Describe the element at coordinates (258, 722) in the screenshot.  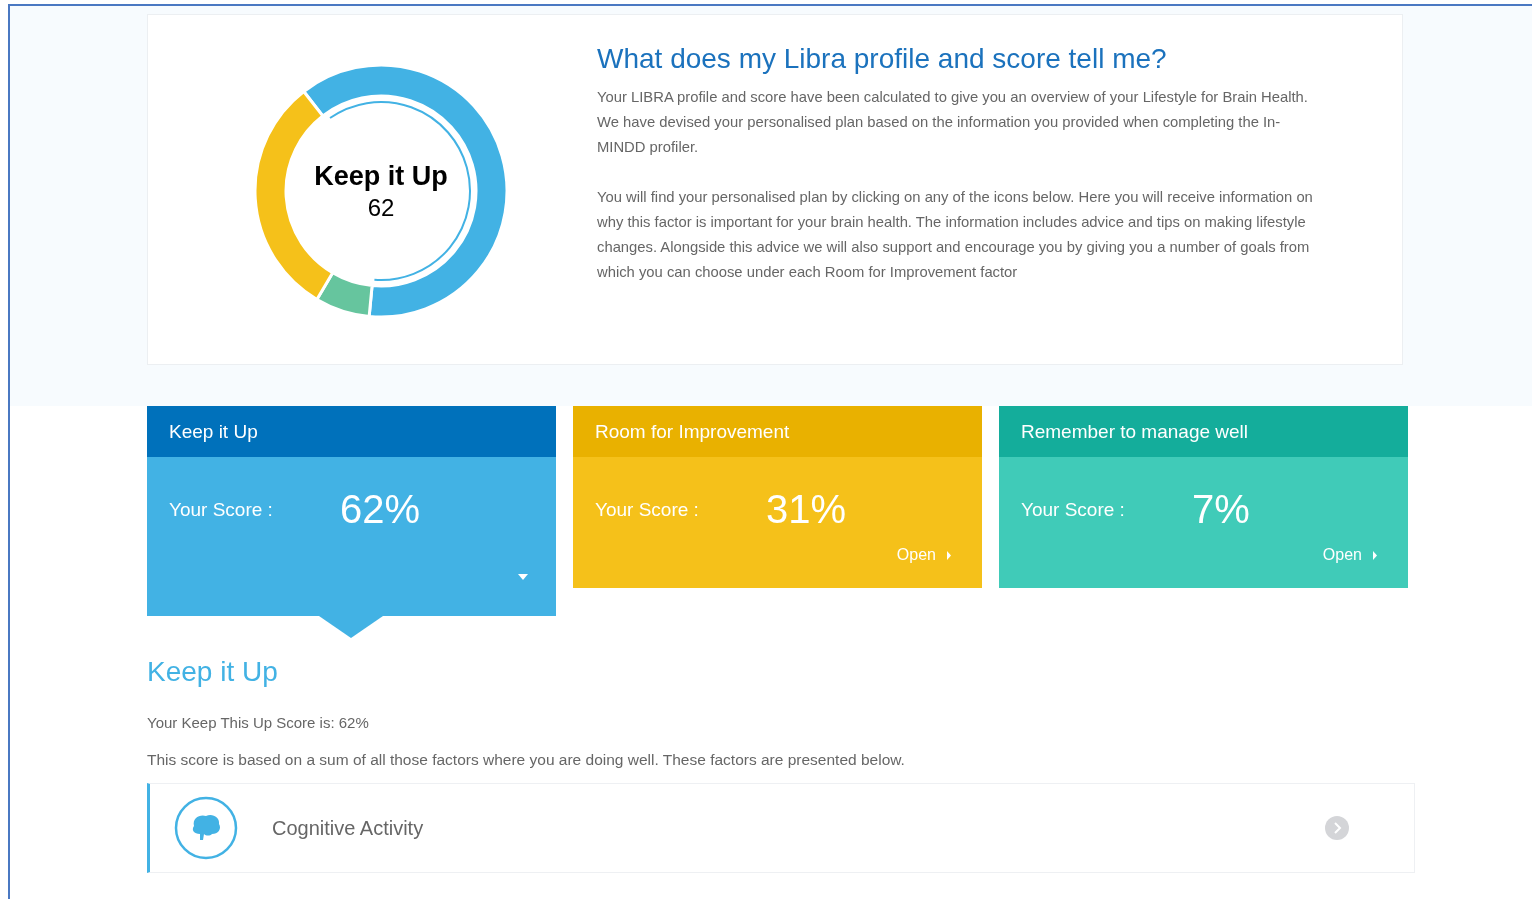
I see `score-text: Your Keep This Up Score is: 62%` at that location.